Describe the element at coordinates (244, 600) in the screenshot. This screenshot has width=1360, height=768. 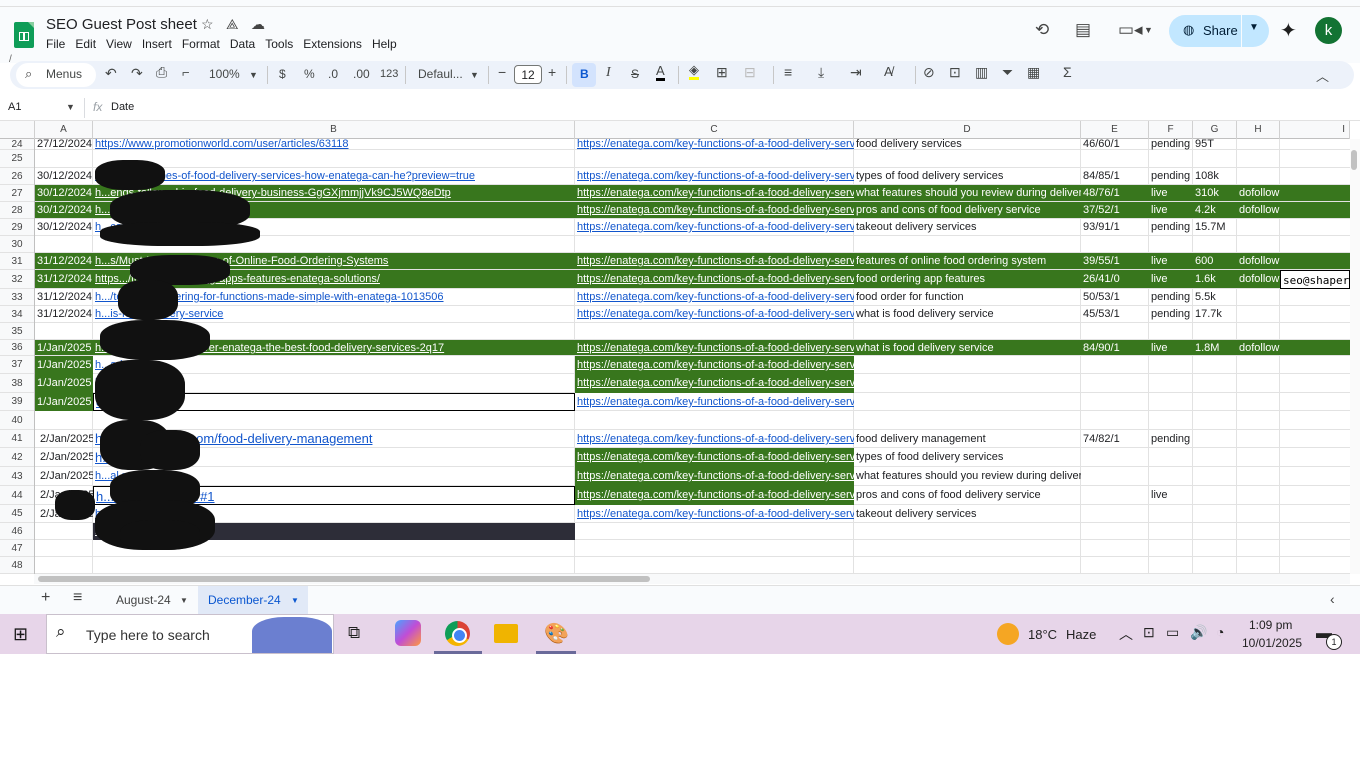
I see `sheet-tab-december-24: December-24` at that location.